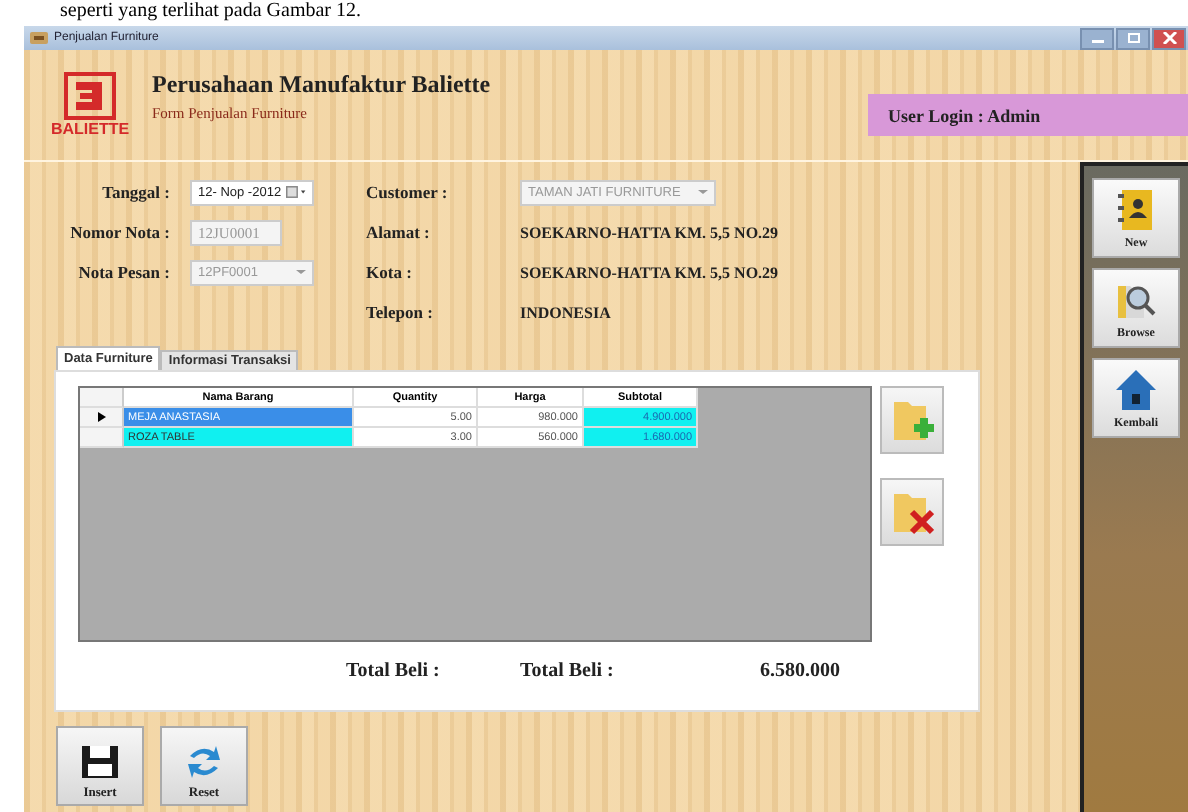 This screenshot has height=812, width=1188. I want to click on field-label: Nota Pesan :, so click(124, 272).